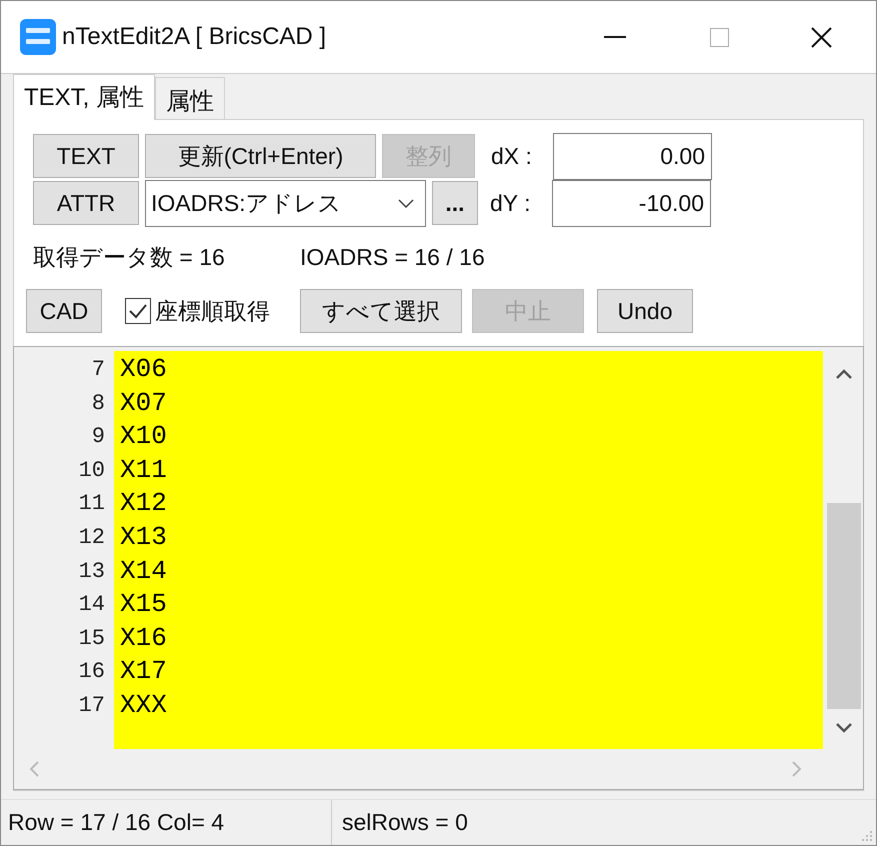 This screenshot has width=877, height=846. Describe the element at coordinates (84, 97) in the screenshot. I see `tab: TEXT, 属性` at that location.